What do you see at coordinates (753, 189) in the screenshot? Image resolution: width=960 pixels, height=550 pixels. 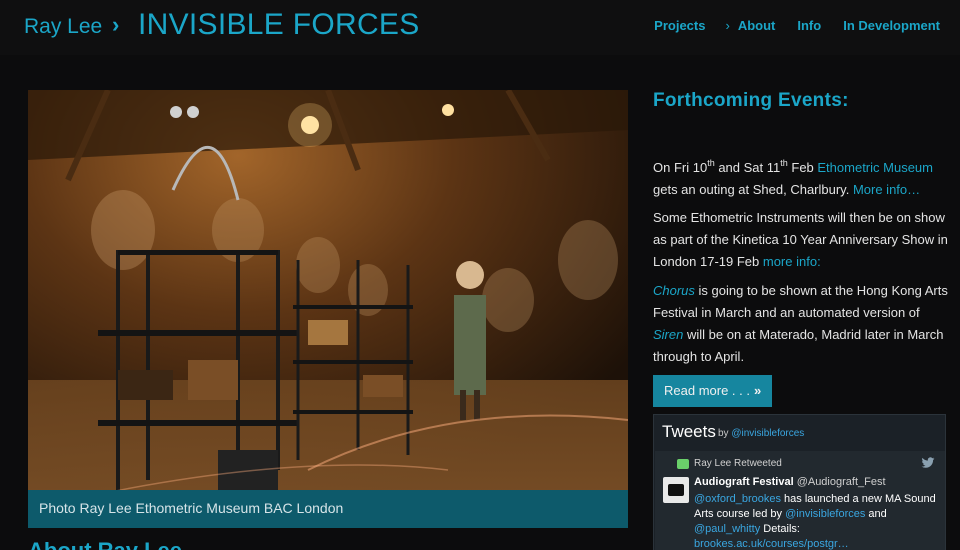 I see `text-span: gets an outing at Shed, Charlbury.` at bounding box center [753, 189].